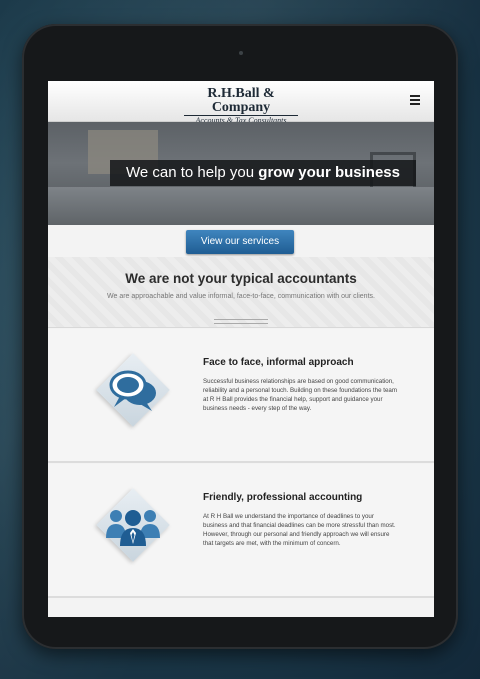 The width and height of the screenshot is (480, 679). Describe the element at coordinates (240, 242) in the screenshot. I see `view-services-button: View our services` at that location.